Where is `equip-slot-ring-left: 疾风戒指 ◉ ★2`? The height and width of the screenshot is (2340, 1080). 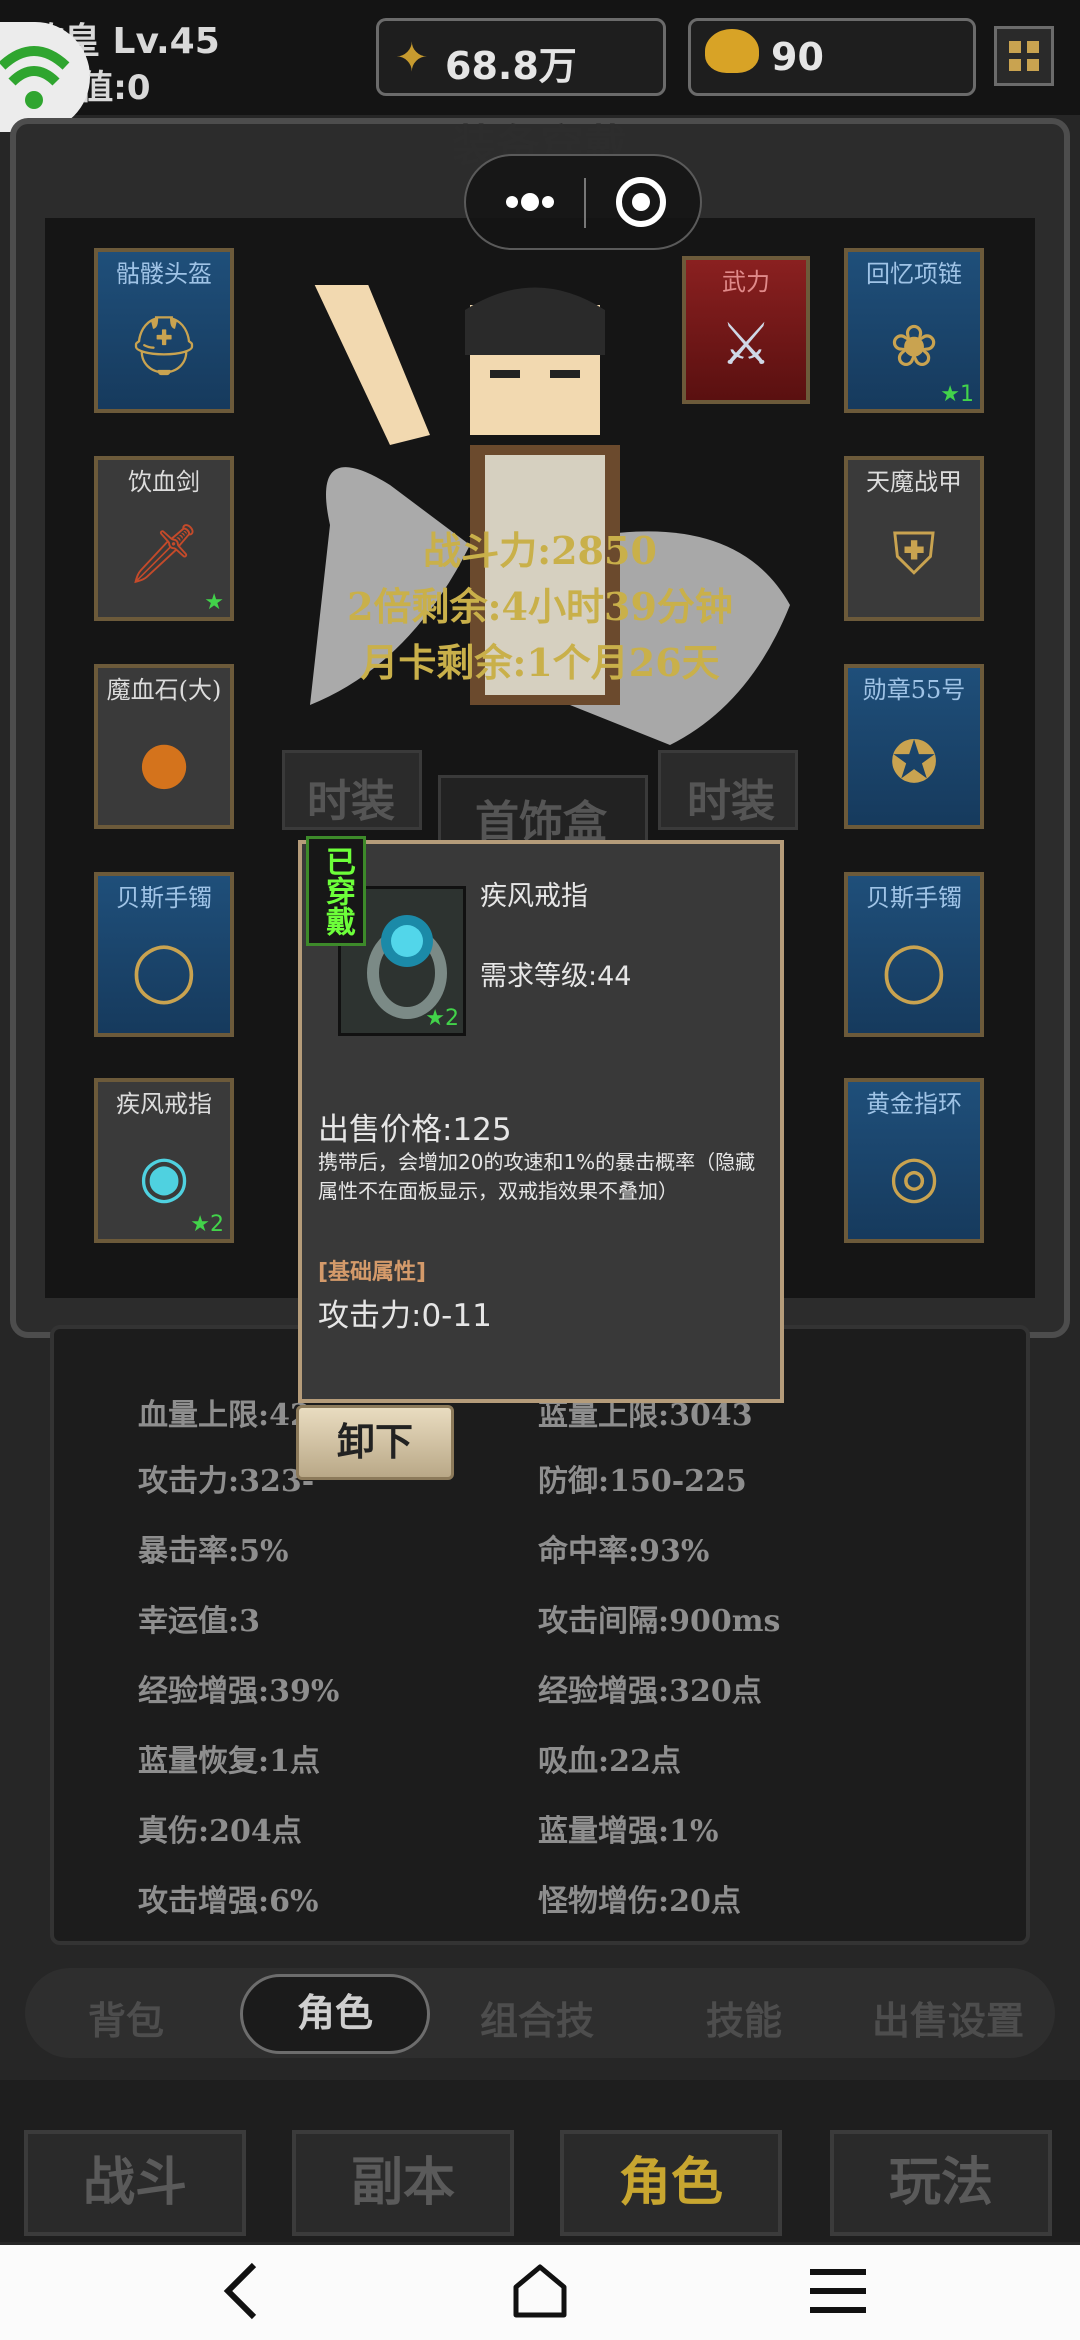
equip-slot-ring-left: 疾风戒指 ◉ ★2 is located at coordinates (164, 1160).